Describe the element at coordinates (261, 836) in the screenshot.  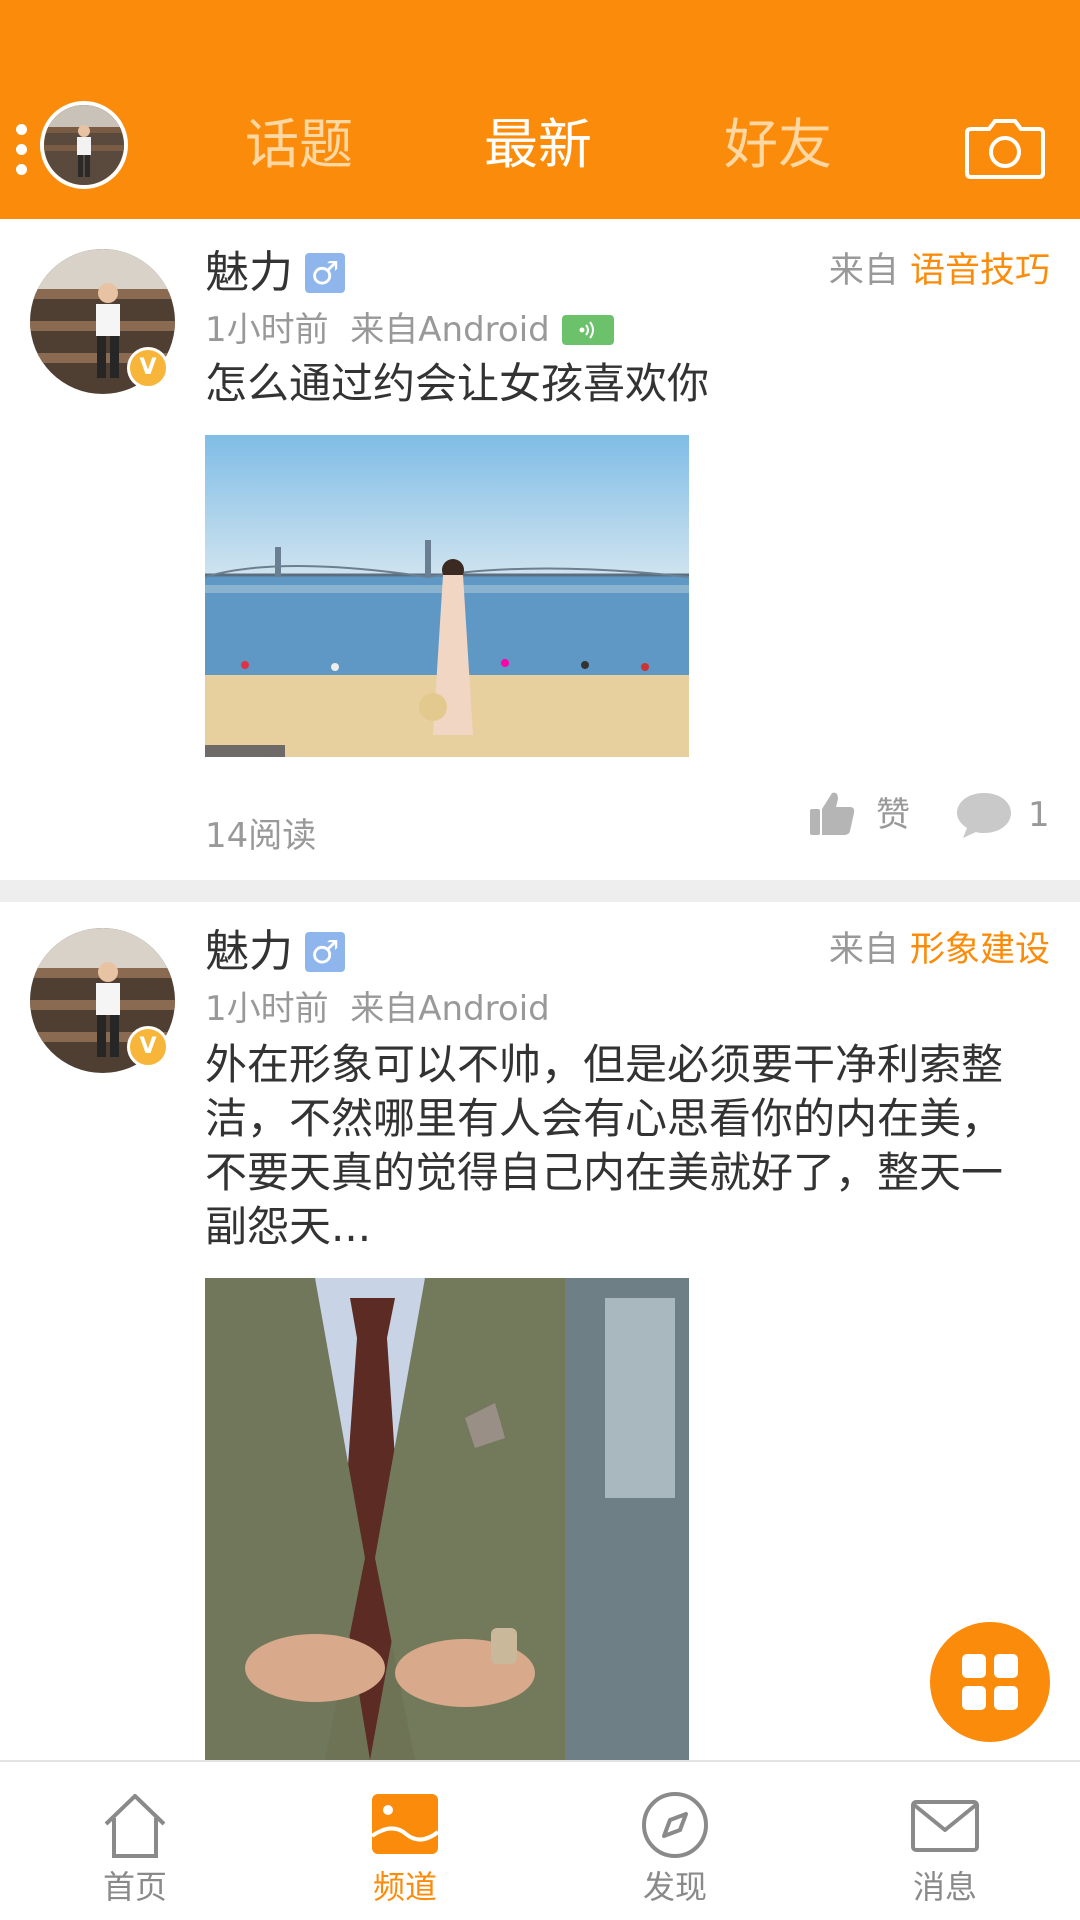
I see `read-count: 14阅读` at that location.